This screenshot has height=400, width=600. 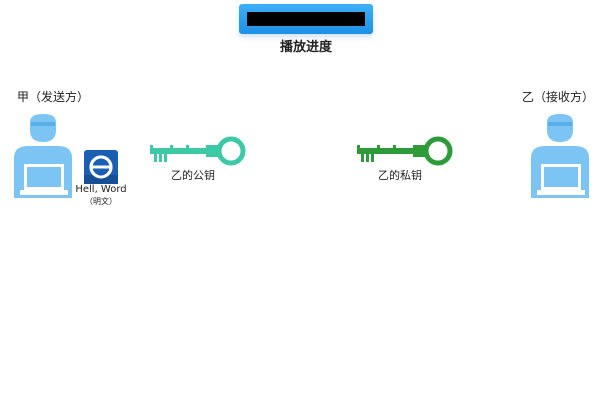 What do you see at coordinates (101, 201) in the screenshot?
I see `document-subtitle: （明文）` at bounding box center [101, 201].